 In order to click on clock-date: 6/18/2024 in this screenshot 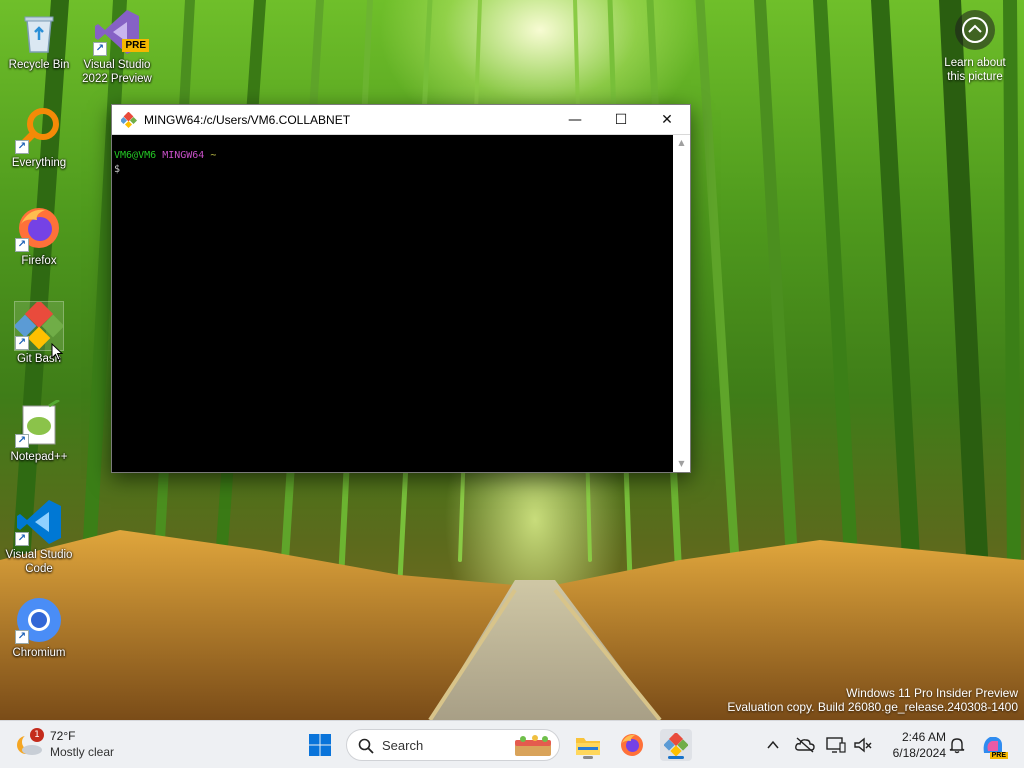, I will do `click(919, 753)`.